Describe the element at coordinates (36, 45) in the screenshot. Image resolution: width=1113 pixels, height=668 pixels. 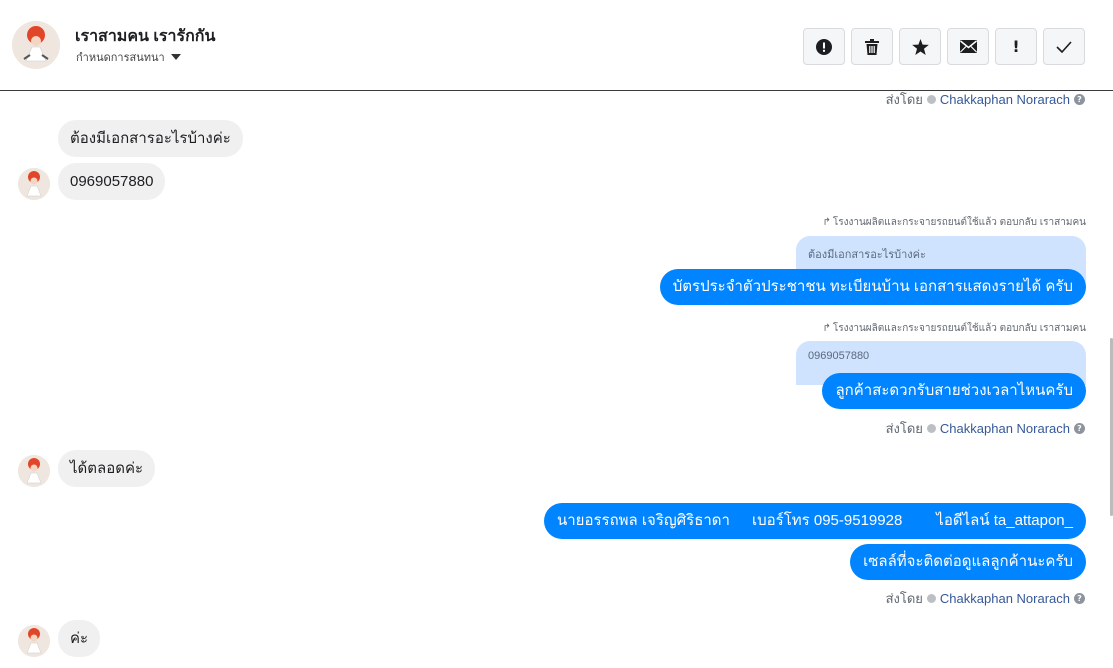
I see `contact-avatar` at that location.